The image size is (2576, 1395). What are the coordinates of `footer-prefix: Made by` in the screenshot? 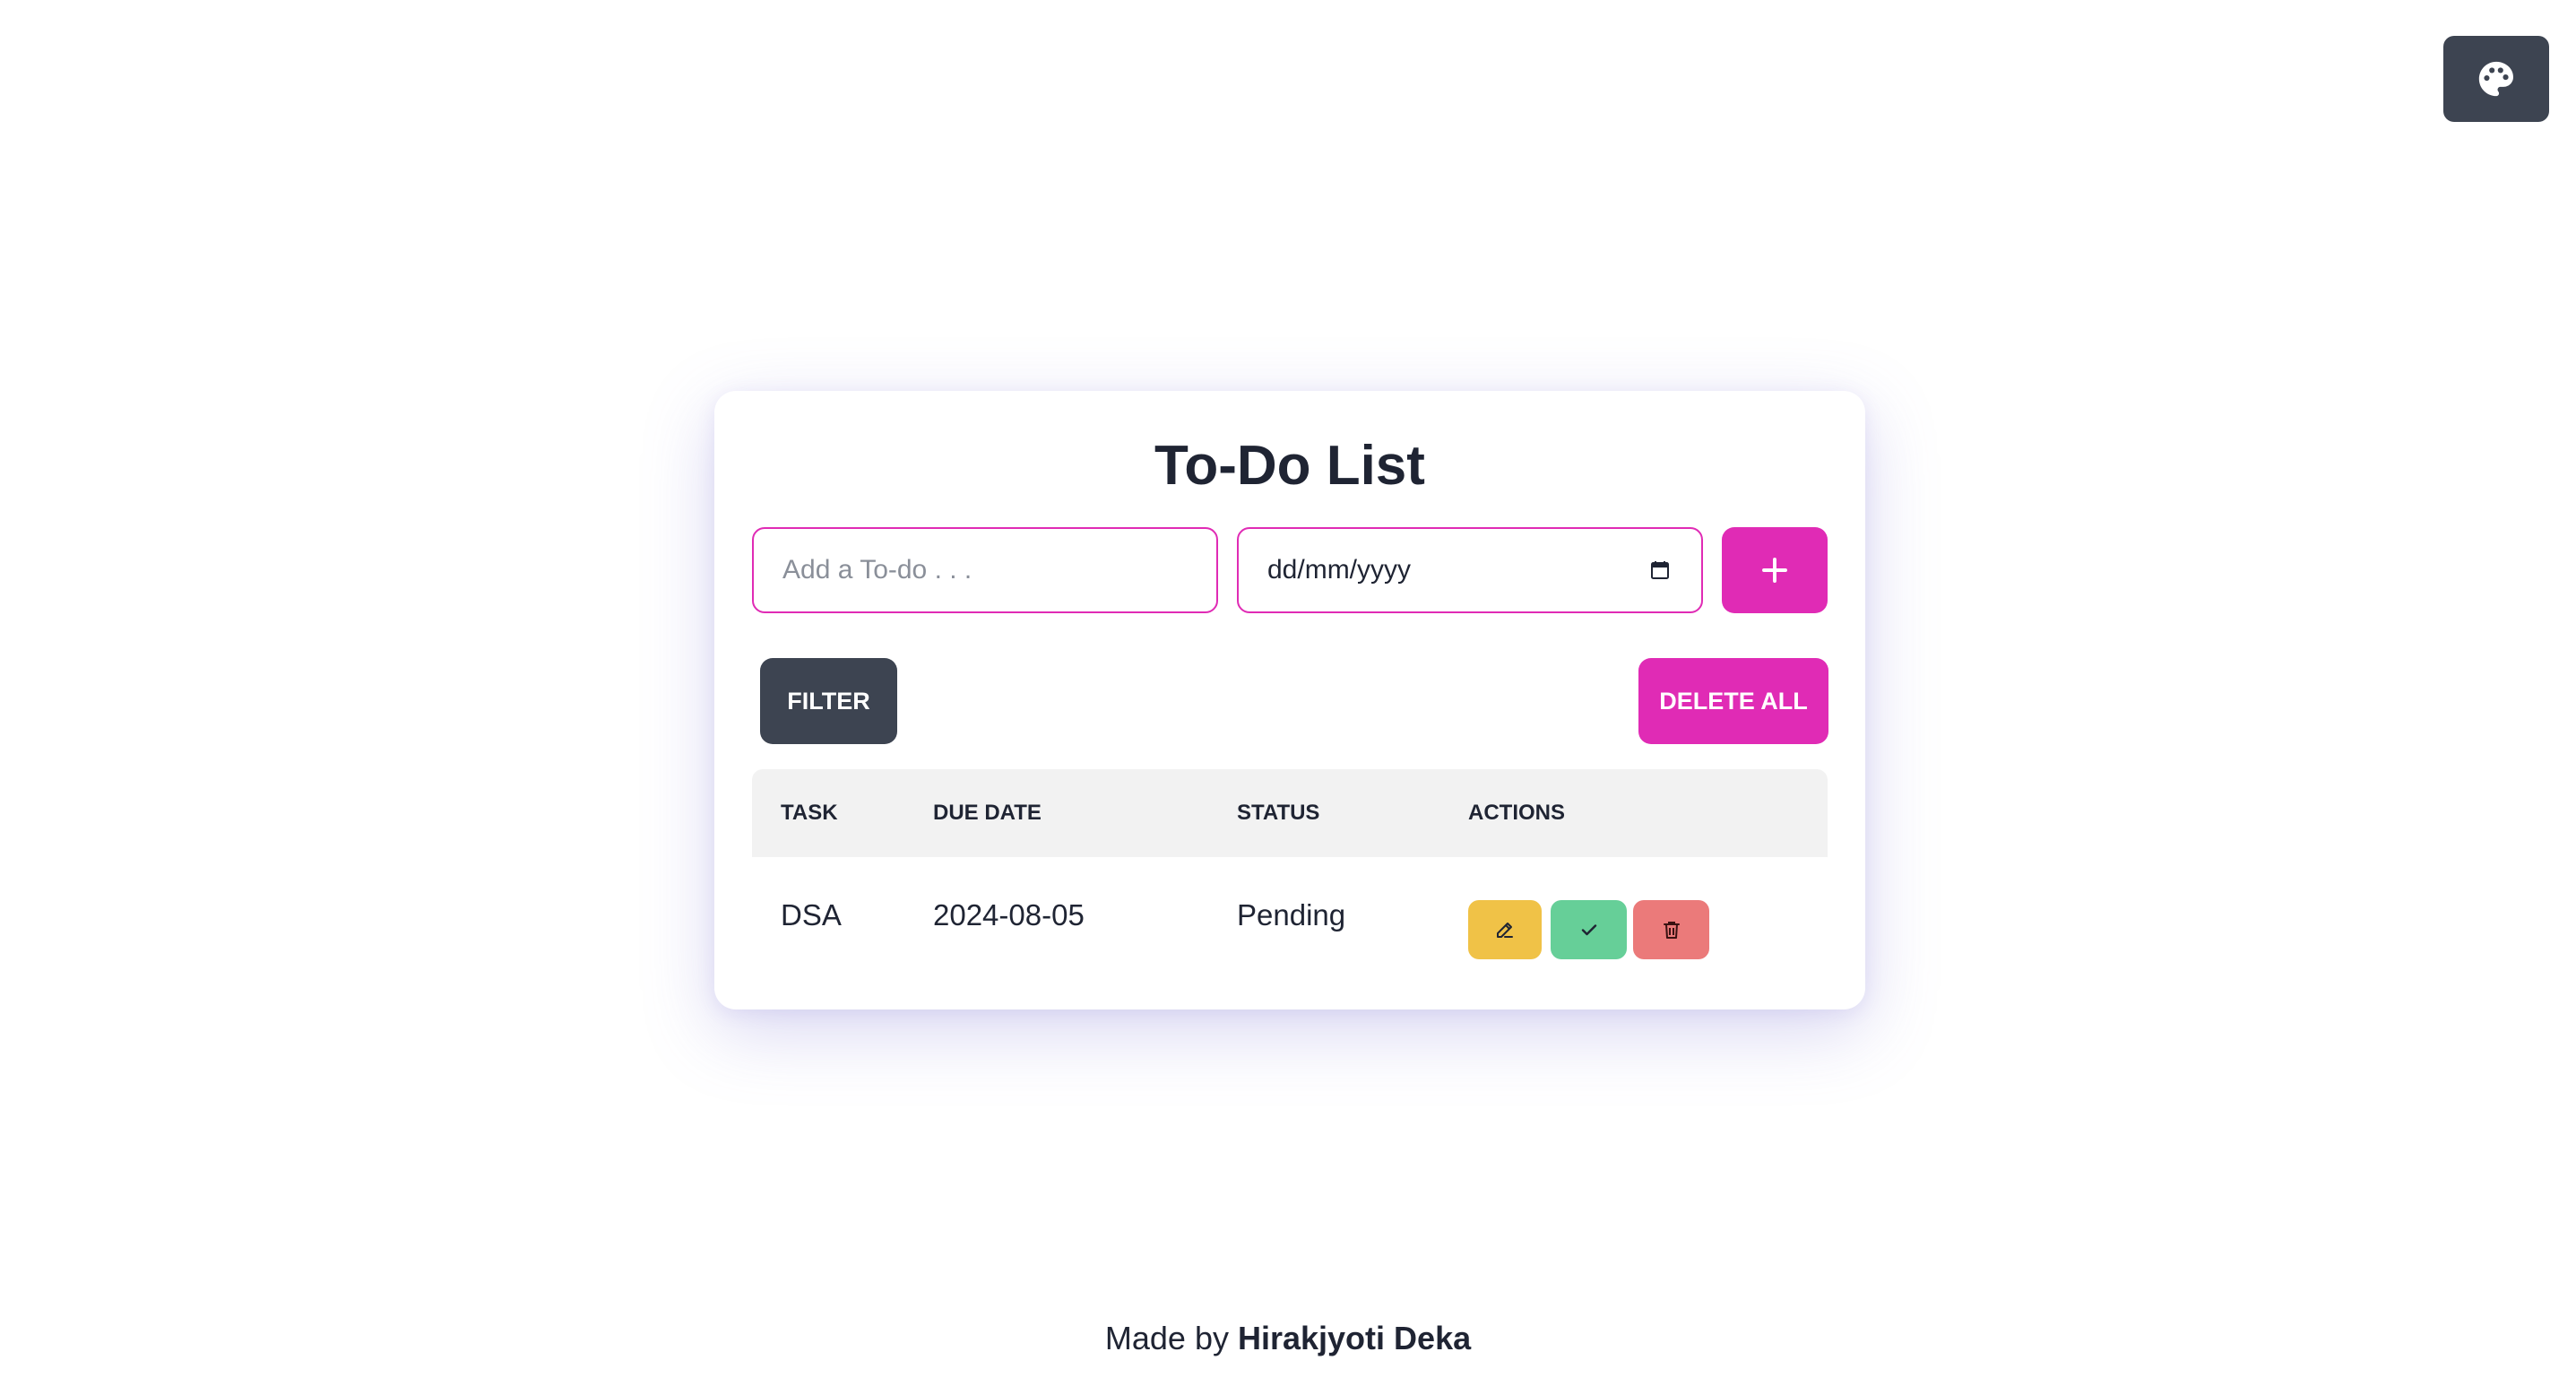 It's located at (1166, 1338).